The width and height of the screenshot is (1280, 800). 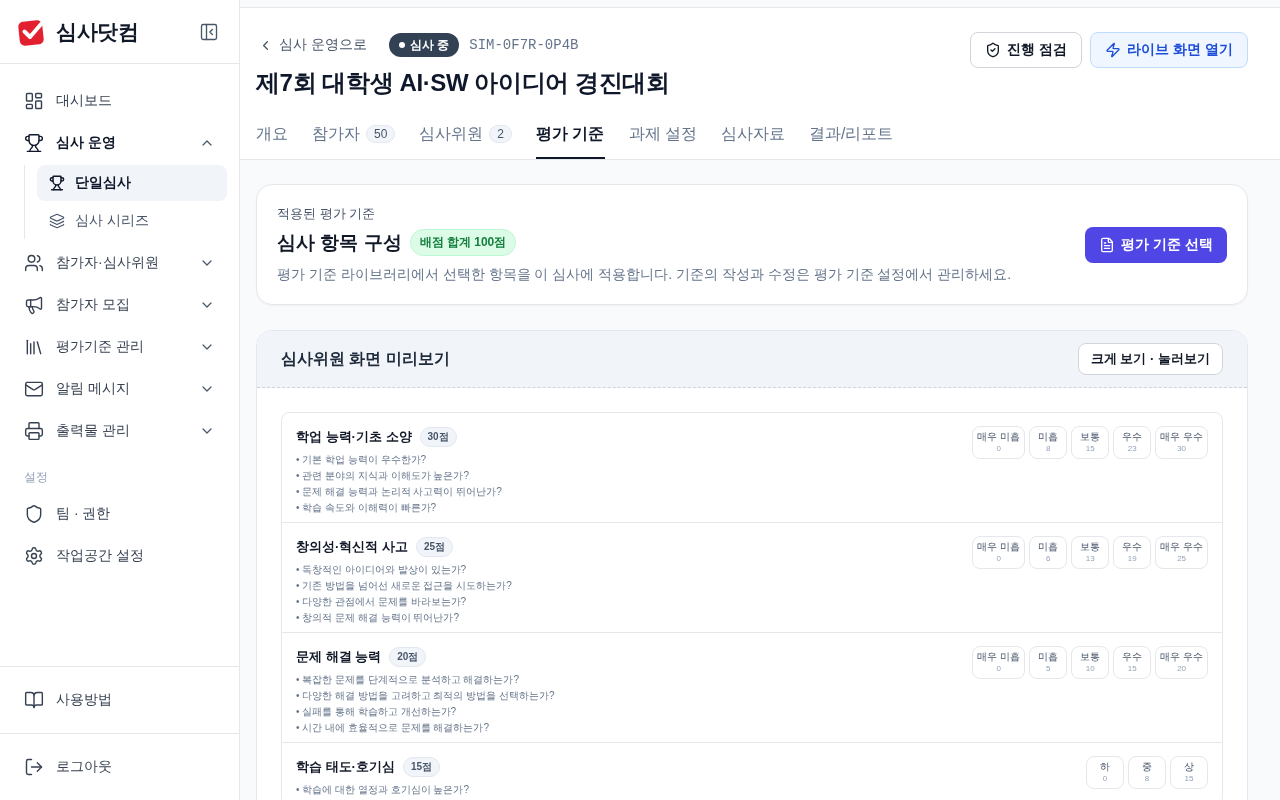 What do you see at coordinates (34, 101) in the screenshot?
I see `grid-icon` at bounding box center [34, 101].